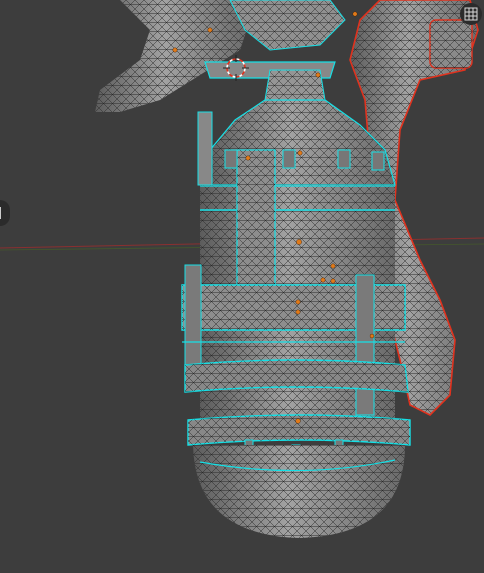 The height and width of the screenshot is (573, 484). I want to click on sidebar-tab-glyph, so click(3, 213).